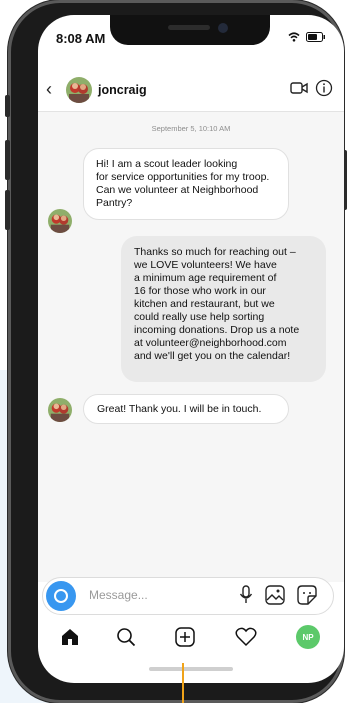  I want to click on home-indicator, so click(191, 669).